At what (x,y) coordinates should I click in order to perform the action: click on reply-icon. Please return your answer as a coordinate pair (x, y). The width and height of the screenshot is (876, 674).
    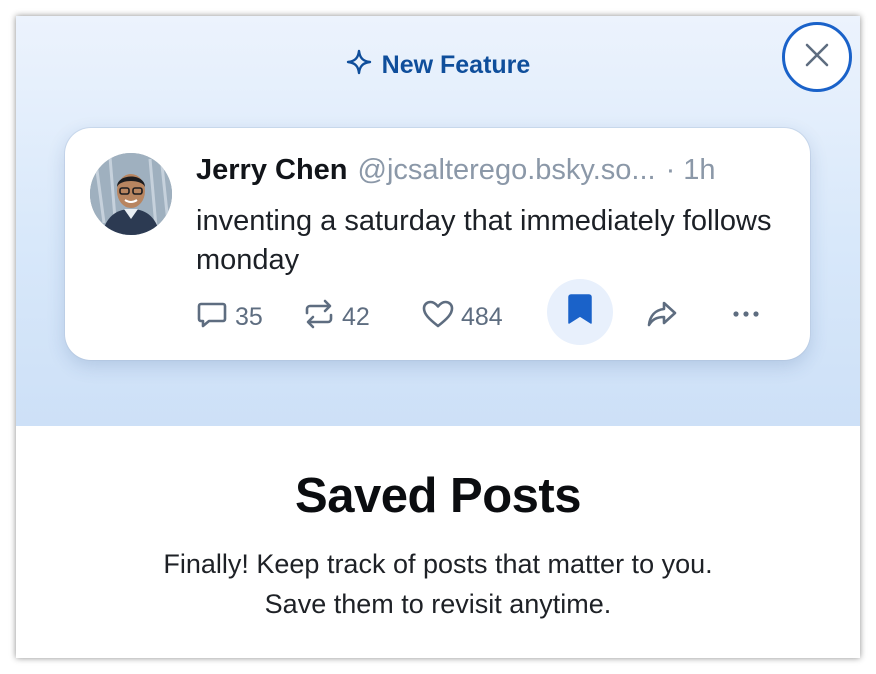
    Looking at the image, I should click on (212, 317).